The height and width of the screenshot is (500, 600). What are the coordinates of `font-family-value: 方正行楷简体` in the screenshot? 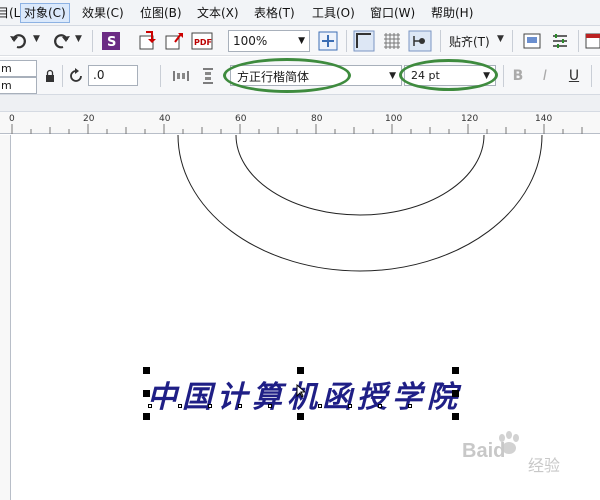 It's located at (273, 77).